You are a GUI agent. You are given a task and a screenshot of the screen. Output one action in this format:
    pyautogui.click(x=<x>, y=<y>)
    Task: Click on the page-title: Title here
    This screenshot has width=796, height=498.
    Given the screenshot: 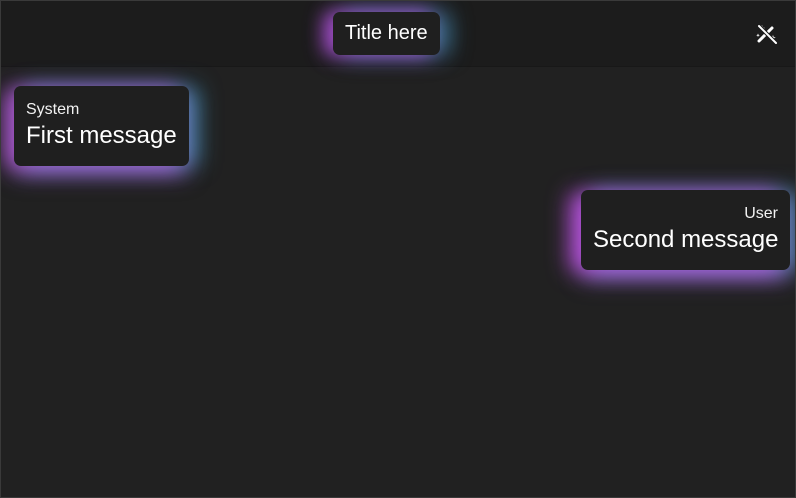 What is the action you would take?
    pyautogui.click(x=386, y=33)
    